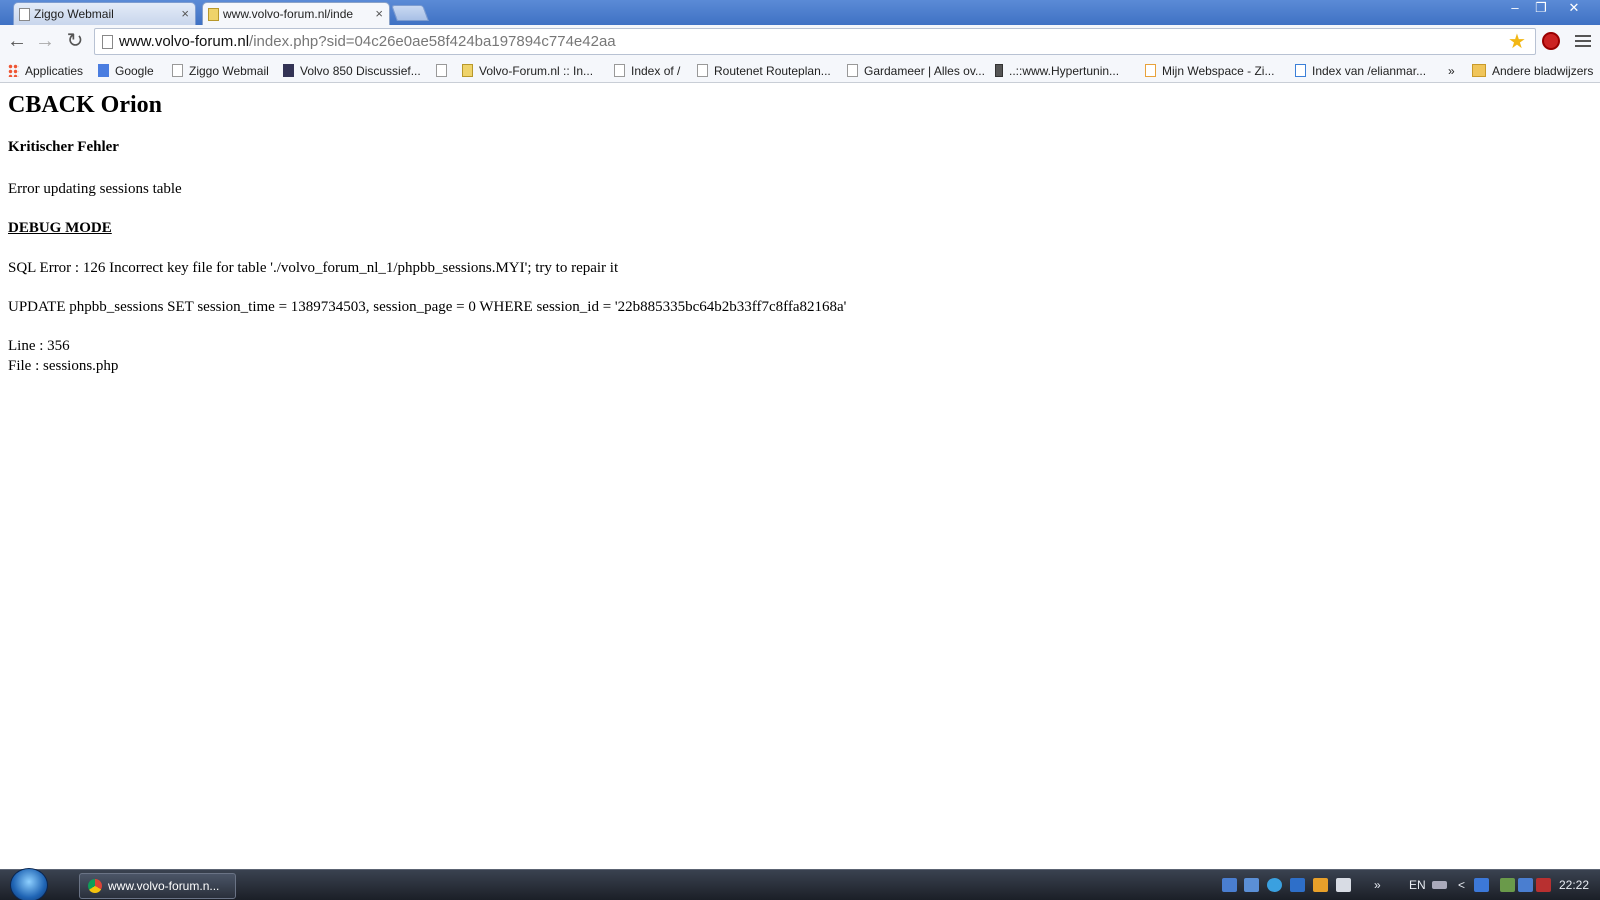 This screenshot has height=900, width=1600. What do you see at coordinates (1251, 885) in the screenshot?
I see `quicklaunch-explorer-icon` at bounding box center [1251, 885].